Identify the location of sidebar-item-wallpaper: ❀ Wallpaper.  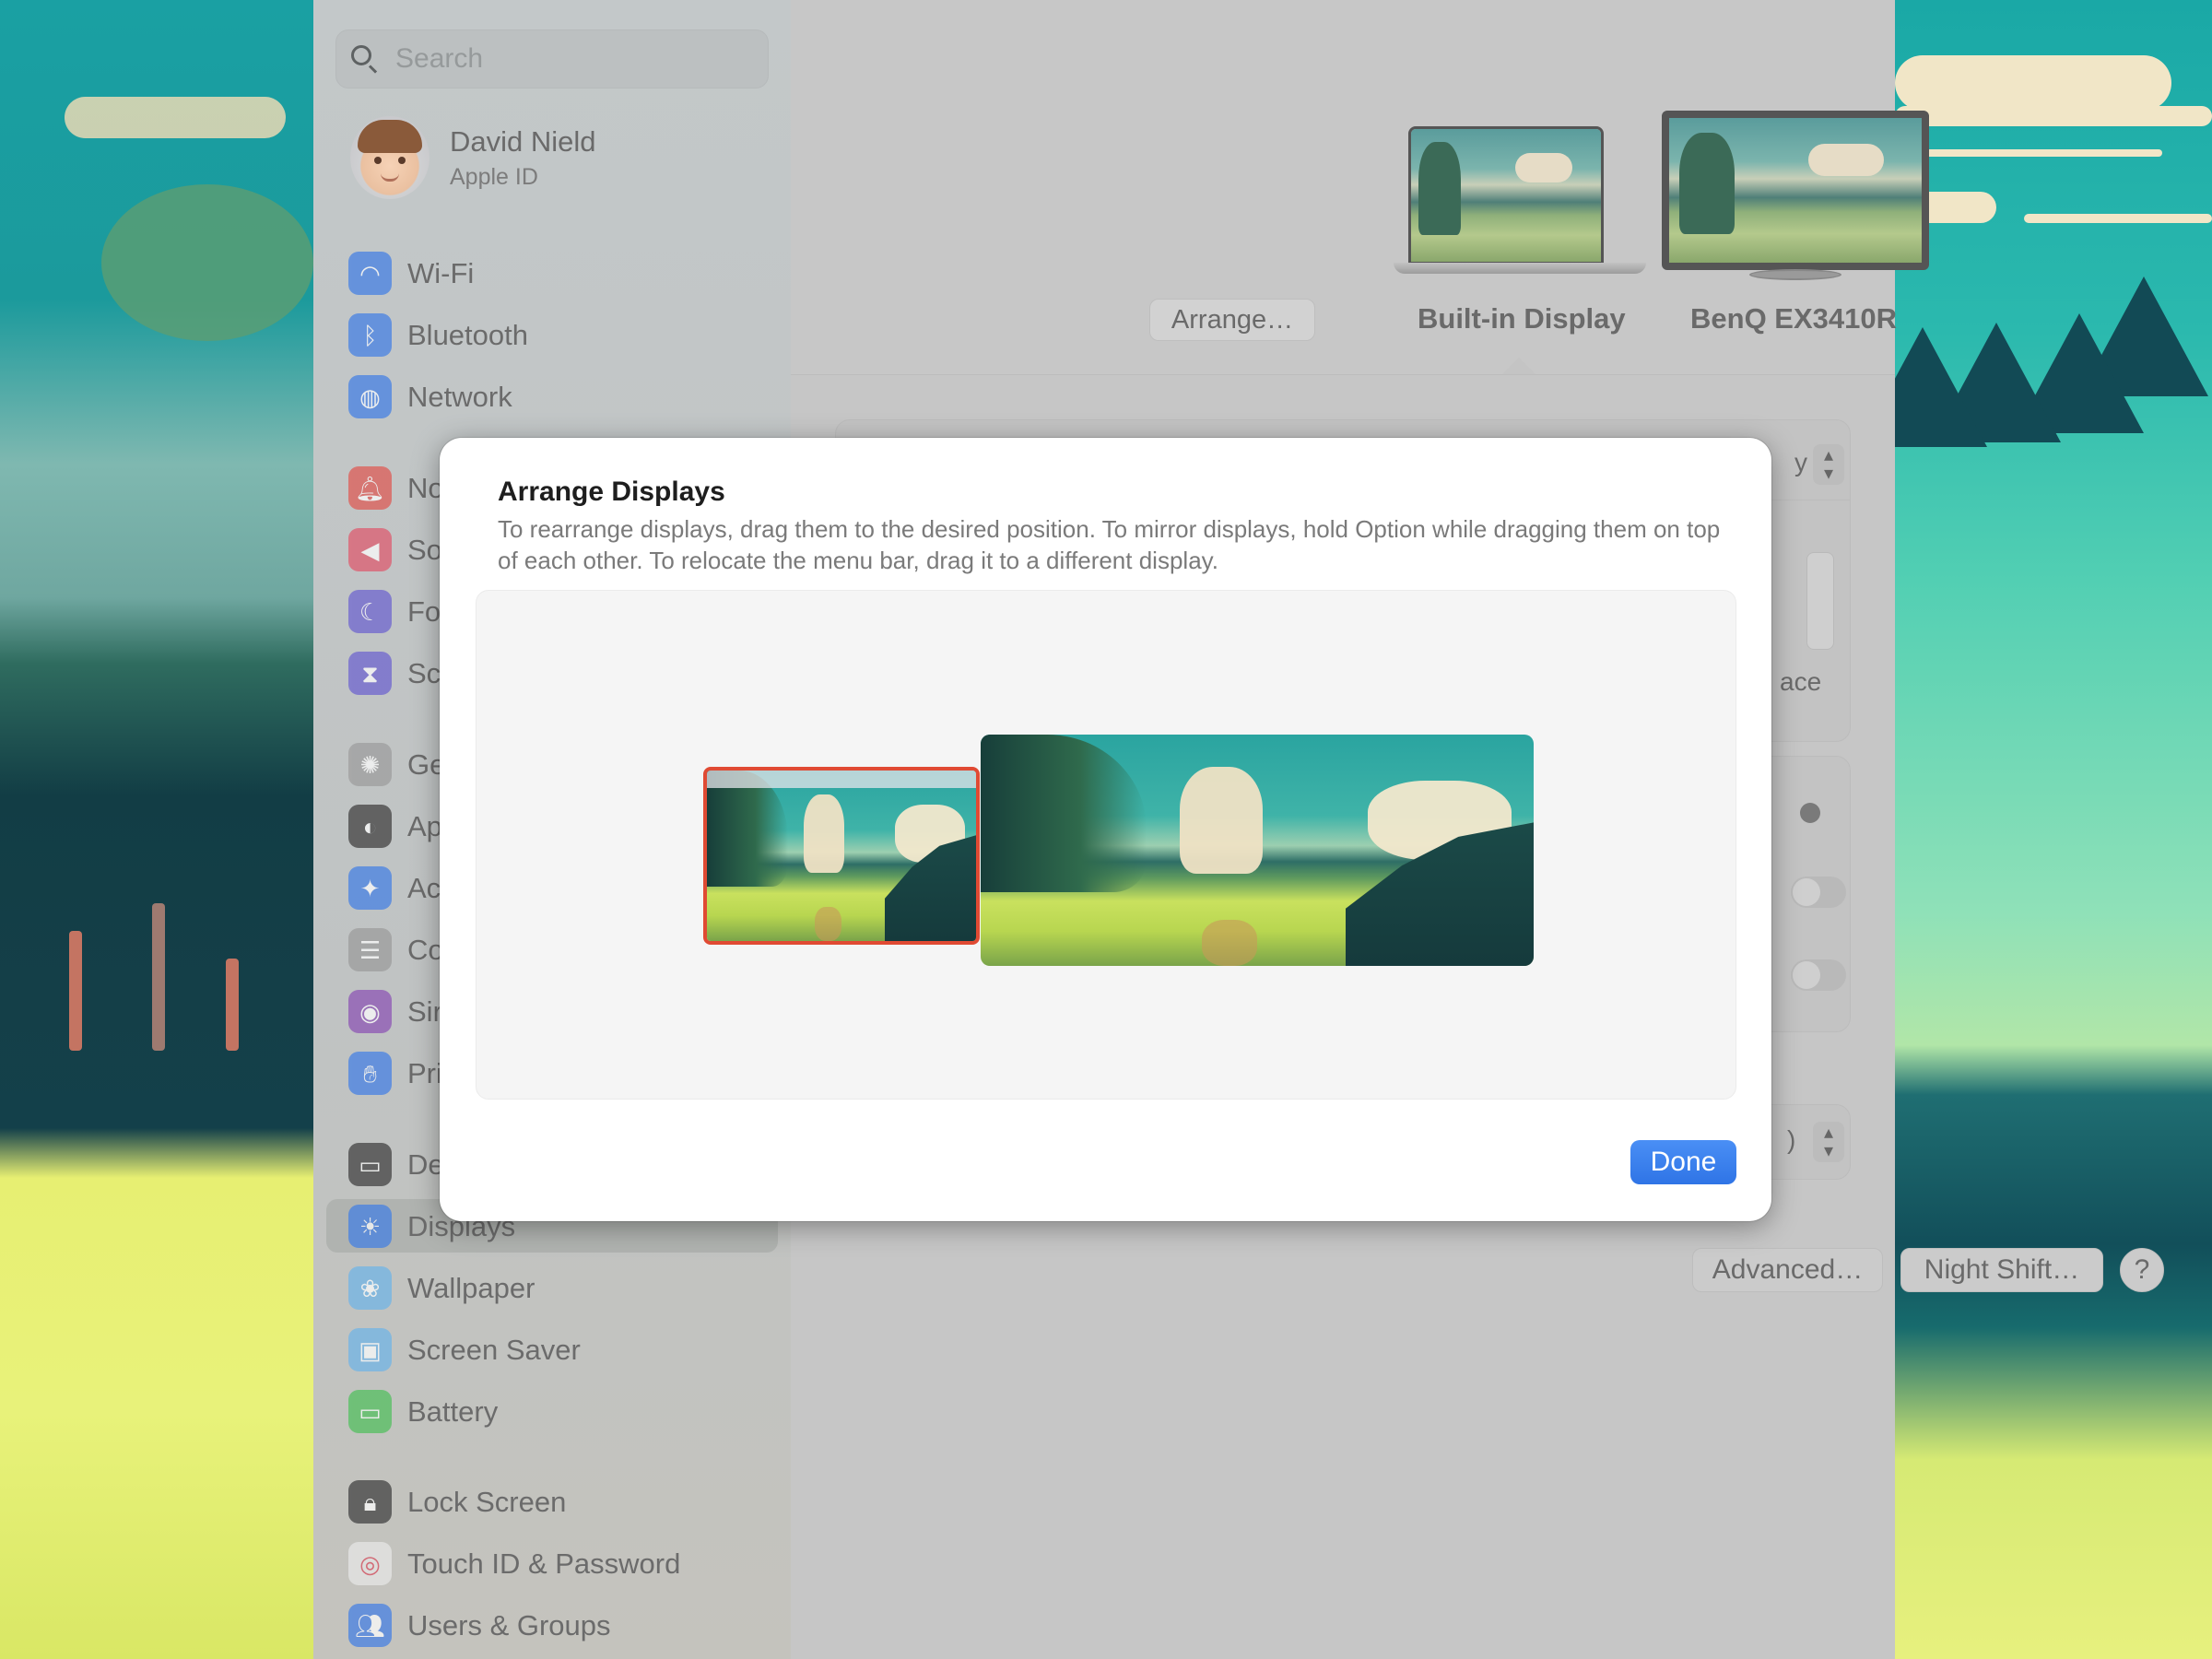
(552, 1287).